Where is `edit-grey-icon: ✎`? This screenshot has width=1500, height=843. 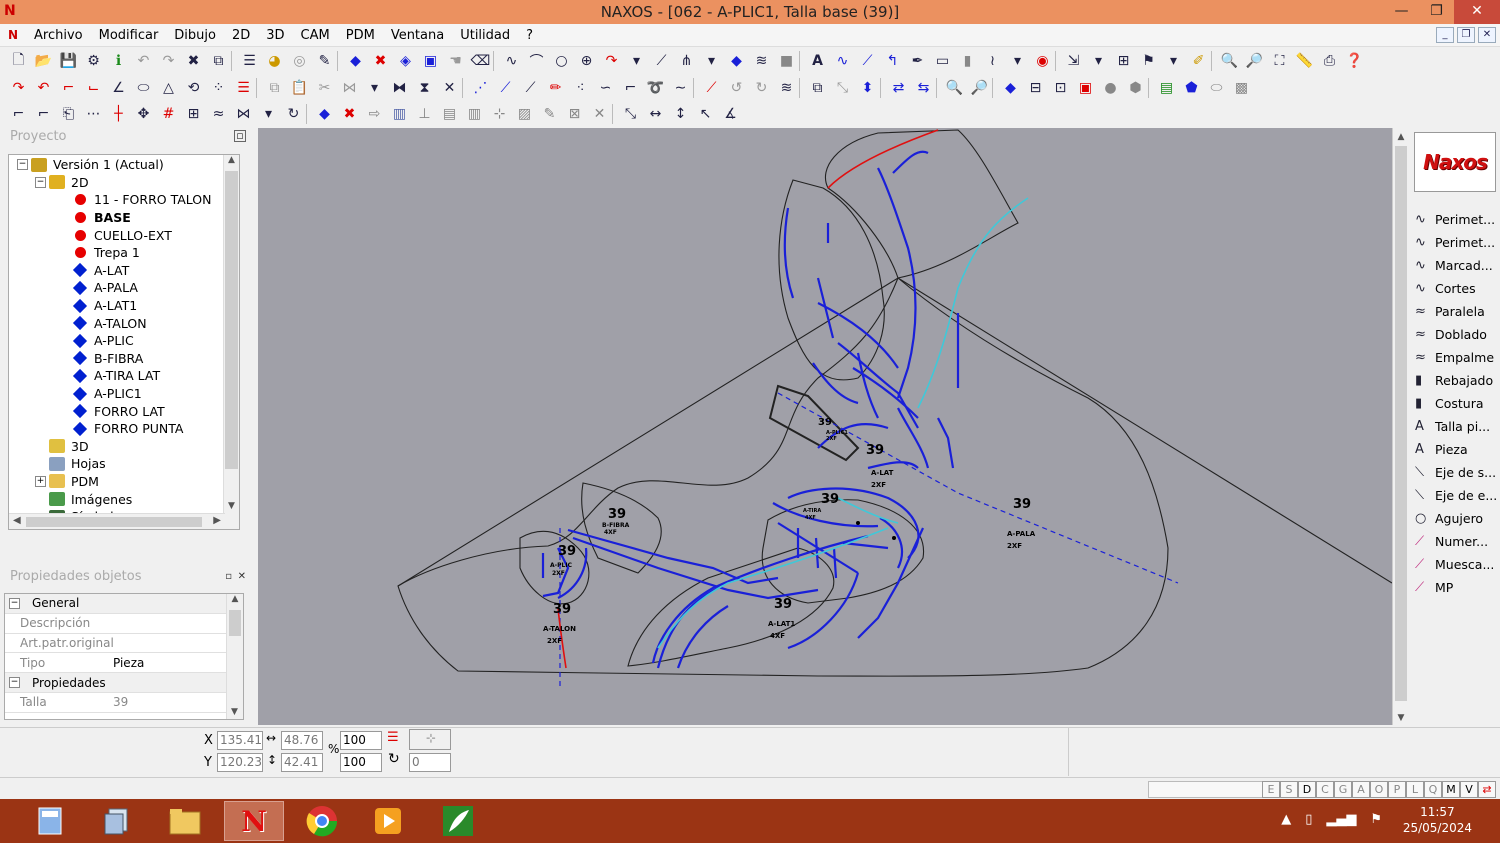 edit-grey-icon: ✎ is located at coordinates (549, 114).